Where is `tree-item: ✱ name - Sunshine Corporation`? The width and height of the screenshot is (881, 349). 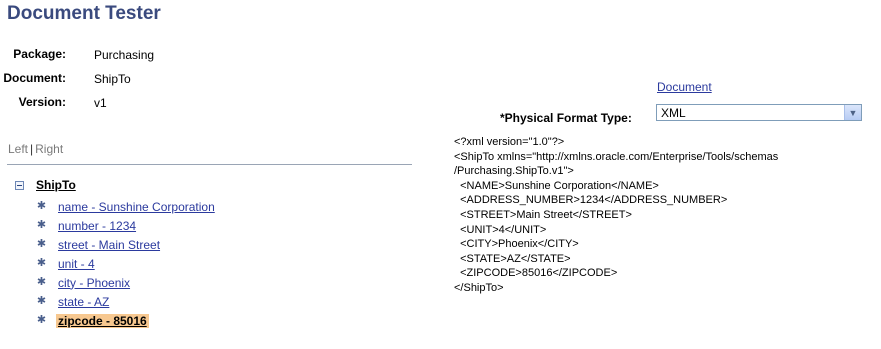
tree-item: ✱ name - Sunshine Corporation is located at coordinates (126, 206).